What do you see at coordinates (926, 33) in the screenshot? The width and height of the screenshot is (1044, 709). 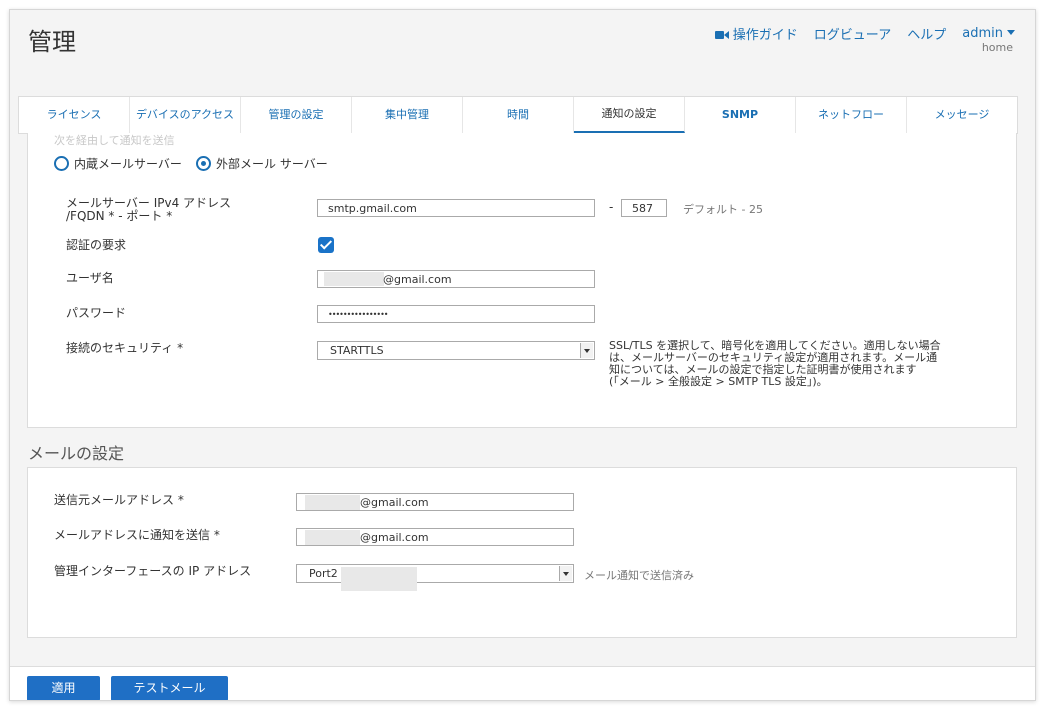 I see `help-link: ヘルプ` at bounding box center [926, 33].